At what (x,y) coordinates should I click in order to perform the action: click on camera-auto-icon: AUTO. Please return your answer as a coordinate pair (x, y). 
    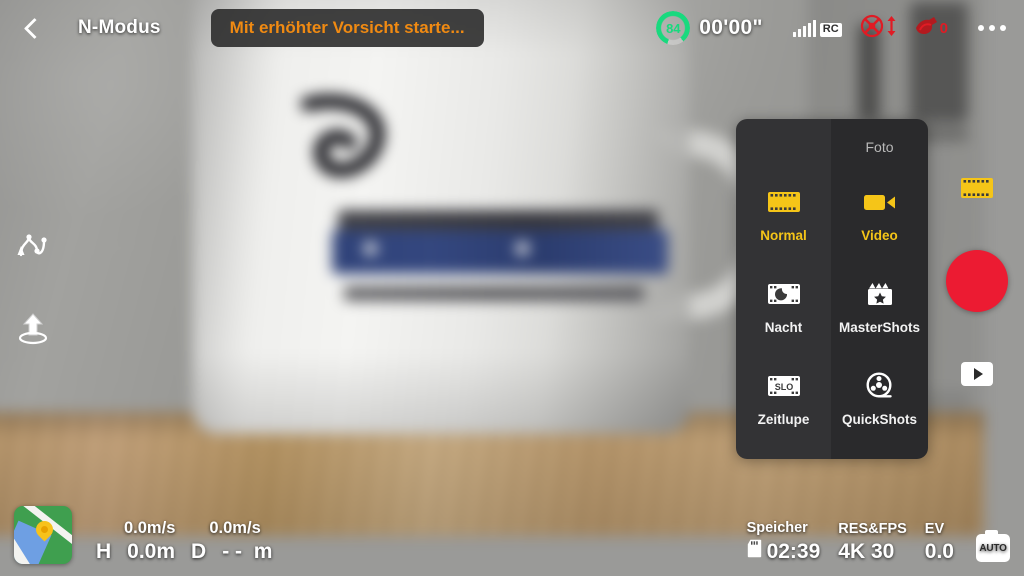
    Looking at the image, I should click on (993, 546).